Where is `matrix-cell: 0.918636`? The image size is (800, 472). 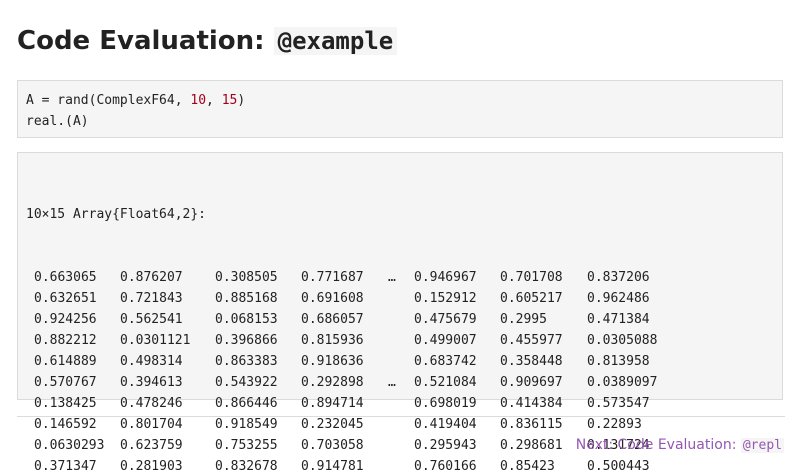
matrix-cell: 0.918636 is located at coordinates (332, 361).